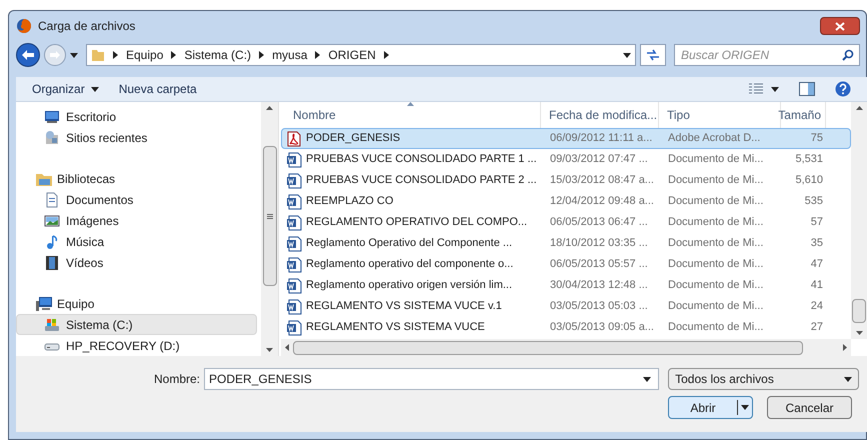 The height and width of the screenshot is (440, 867). Describe the element at coordinates (566, 285) in the screenshot. I see `file-row: Reglamento operativo origen versión lim... 30/04/2013 12:48 ... Documento de Mi... 41` at that location.